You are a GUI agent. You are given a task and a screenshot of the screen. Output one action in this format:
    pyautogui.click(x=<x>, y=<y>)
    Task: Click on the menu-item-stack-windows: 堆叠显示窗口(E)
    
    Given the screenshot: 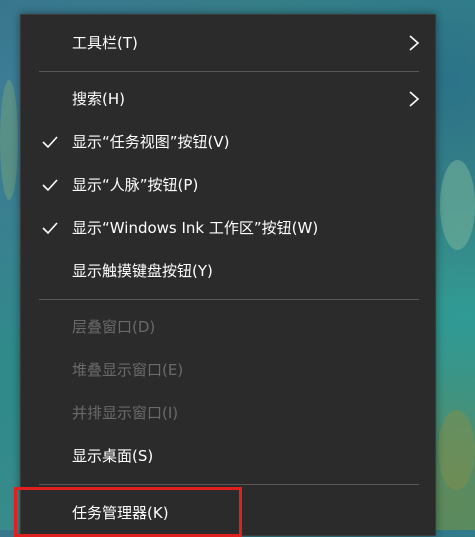 What is the action you would take?
    pyautogui.click(x=228, y=370)
    